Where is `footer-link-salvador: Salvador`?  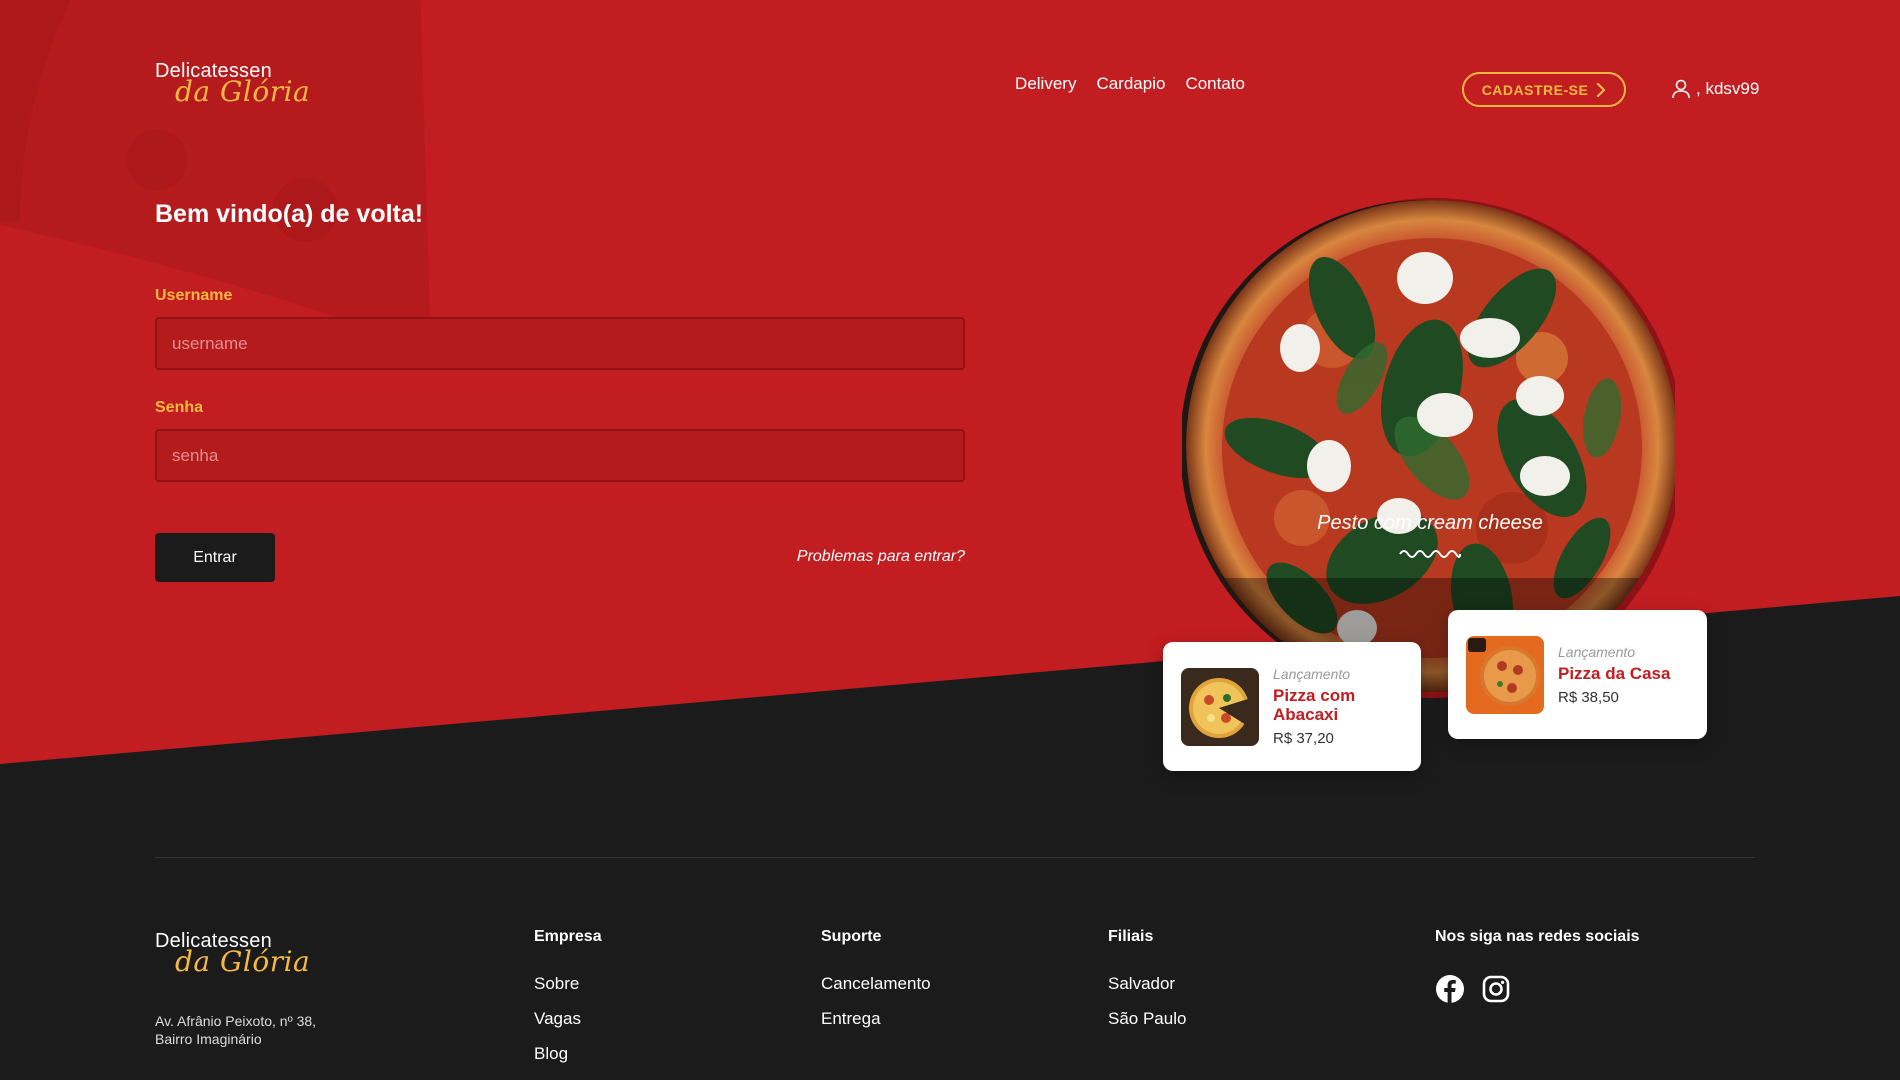 footer-link-salvador: Salvador is located at coordinates (1147, 984).